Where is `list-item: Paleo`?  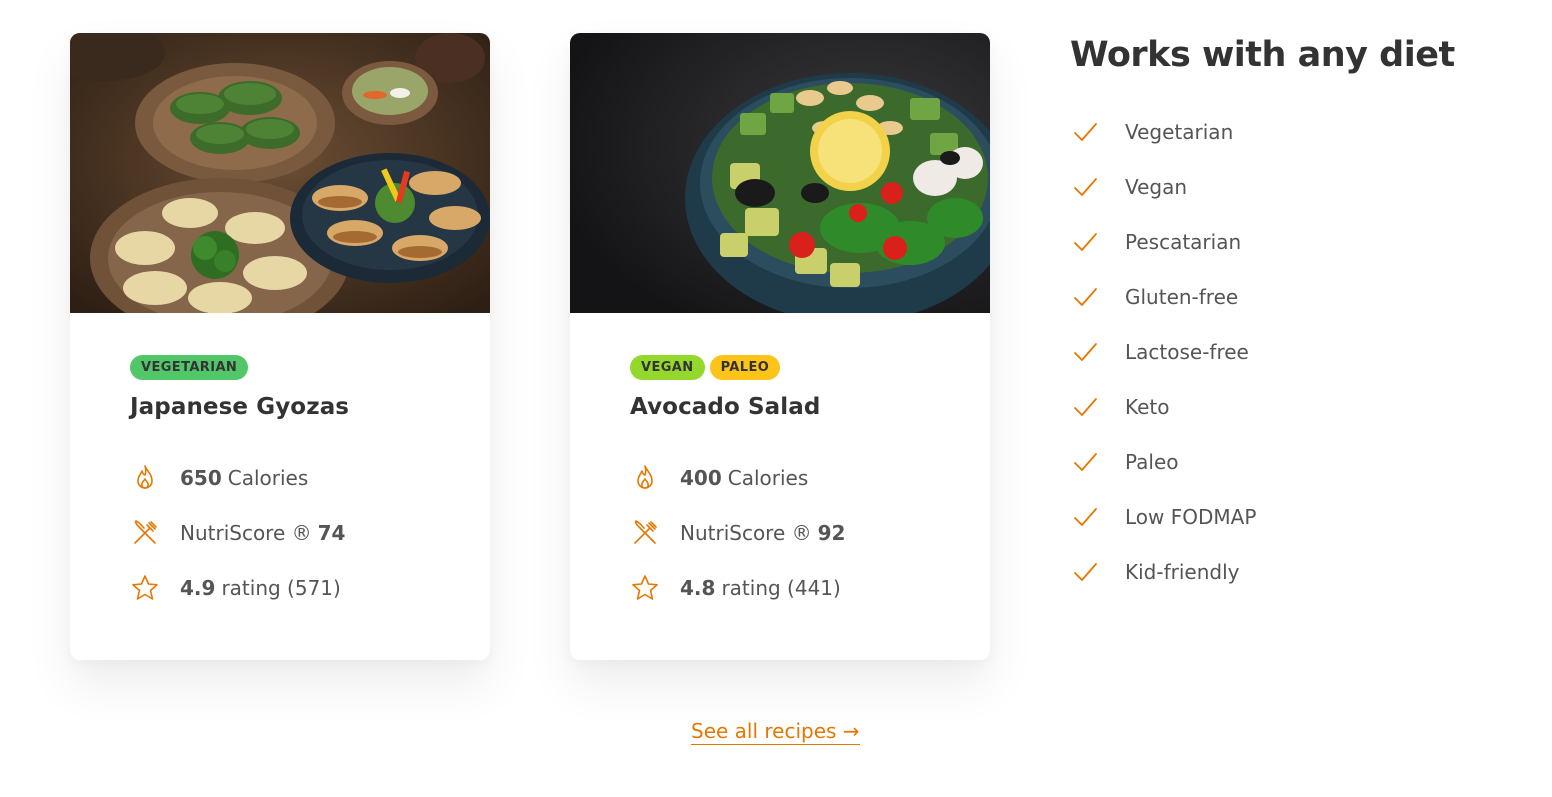 list-item: Paleo is located at coordinates (1300, 461).